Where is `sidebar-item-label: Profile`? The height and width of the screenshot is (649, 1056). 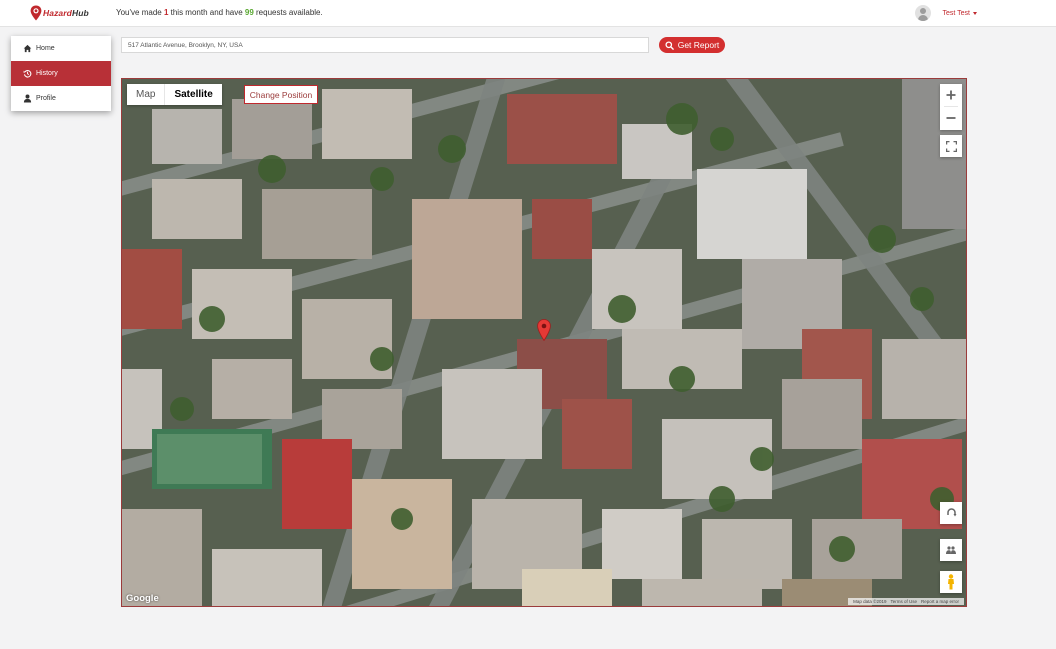 sidebar-item-label: Profile is located at coordinates (46, 98).